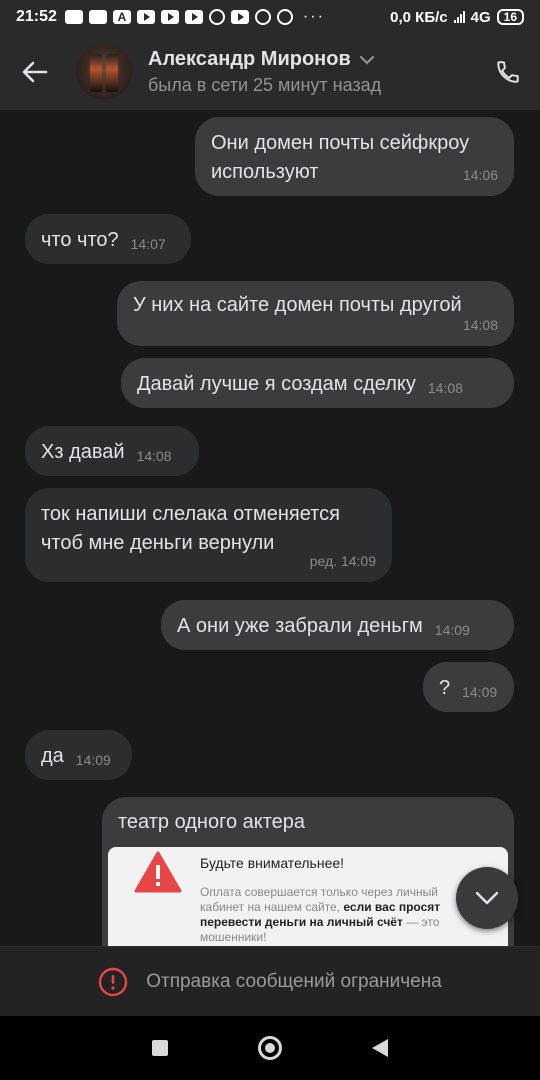 Image resolution: width=540 pixels, height=1080 pixels. What do you see at coordinates (212, 822) in the screenshot?
I see `card-caption: театр одного актера` at bounding box center [212, 822].